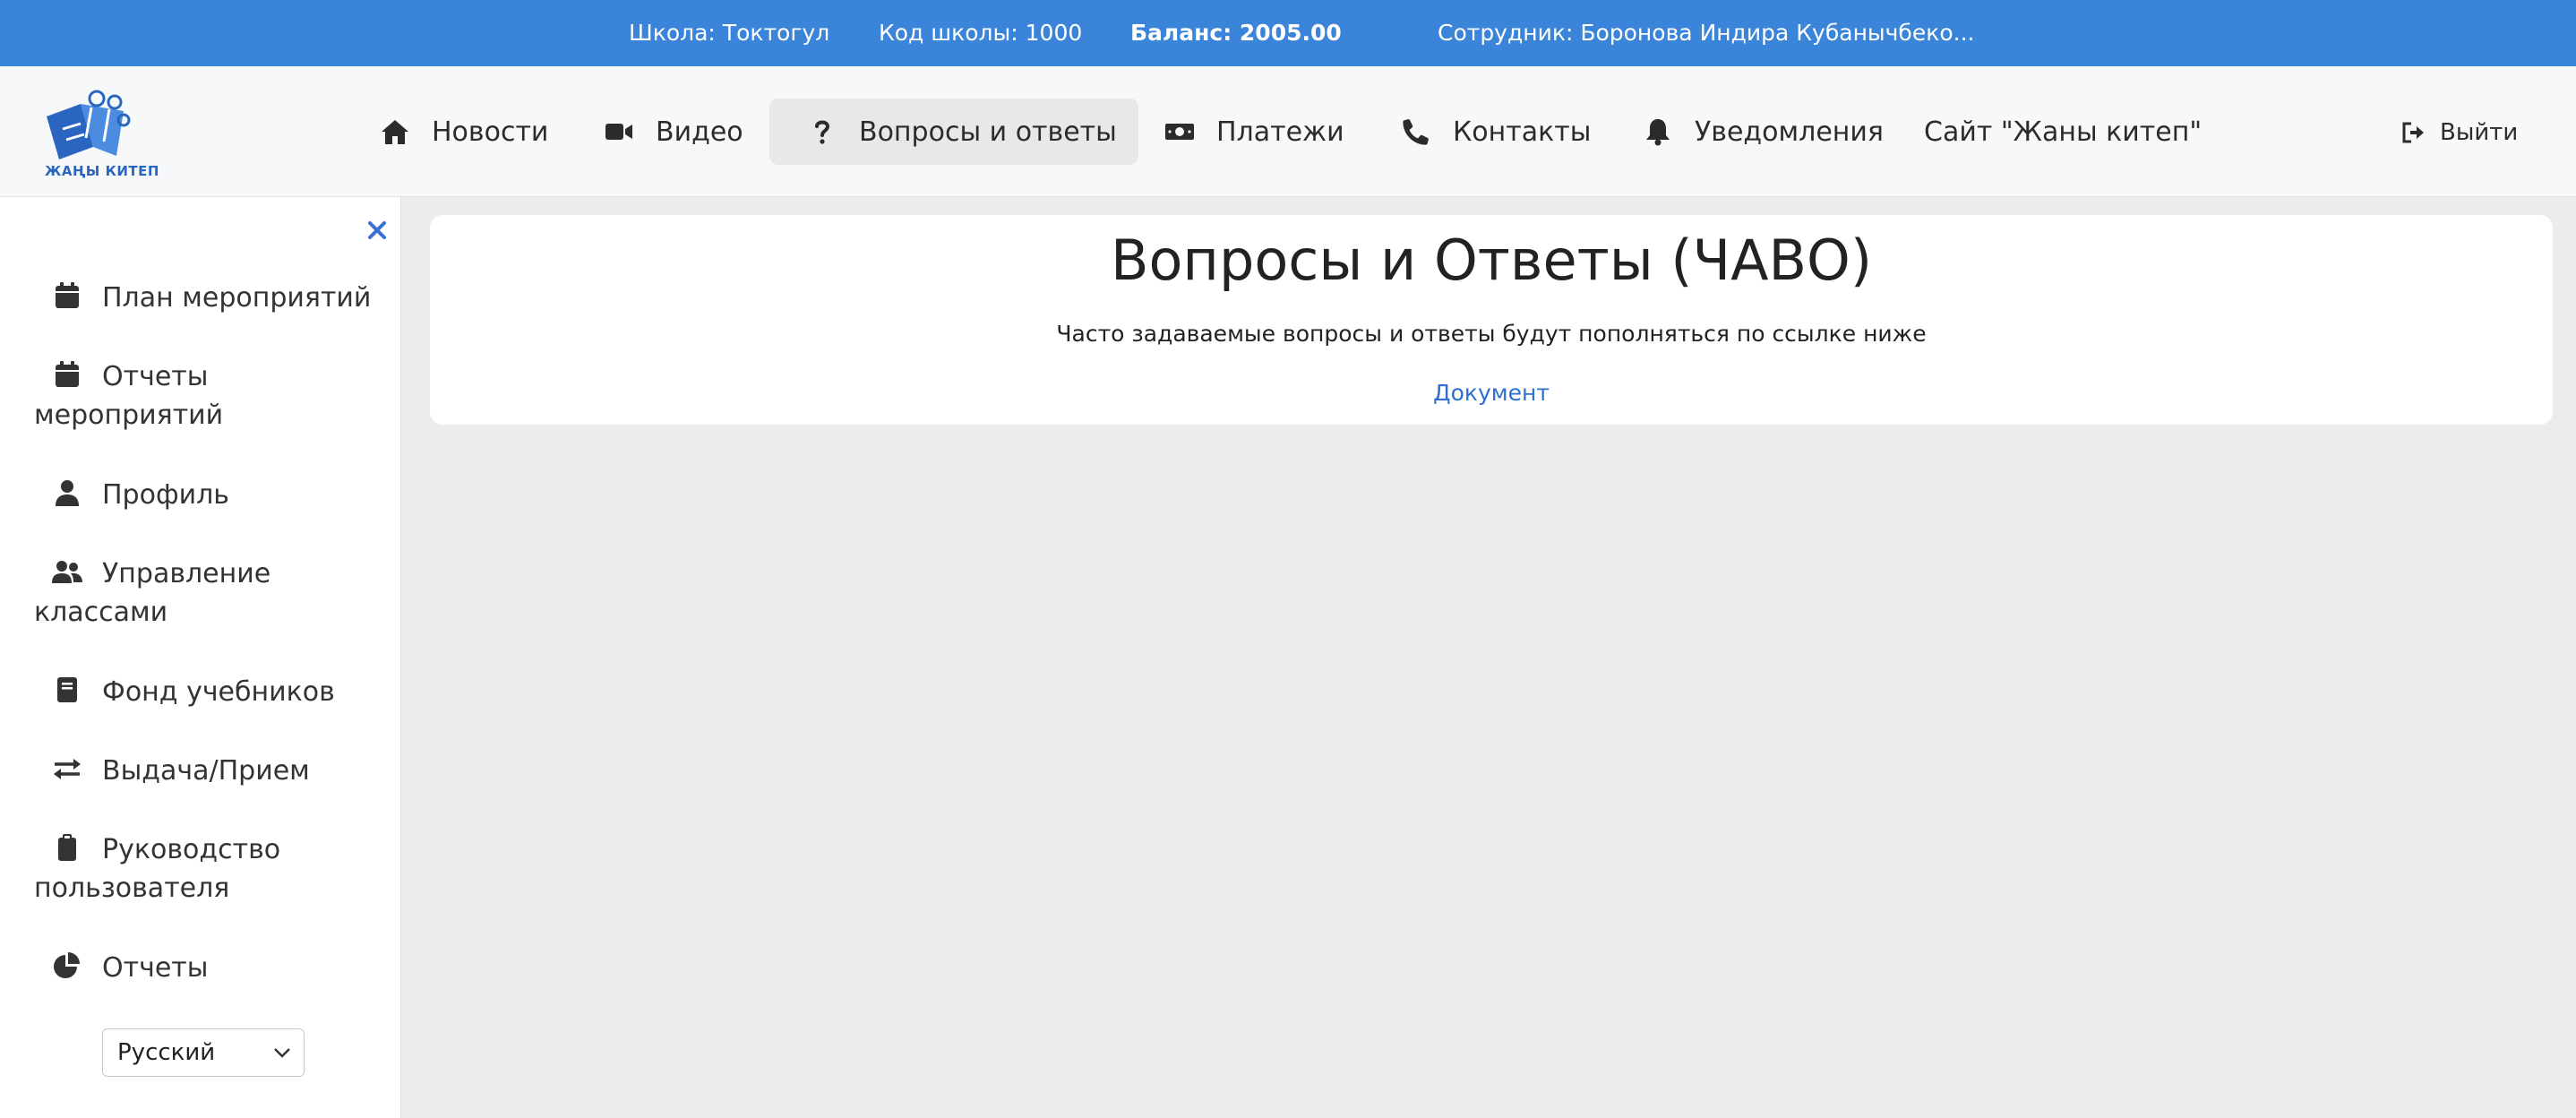  Describe the element at coordinates (822, 132) in the screenshot. I see `question-icon` at that location.